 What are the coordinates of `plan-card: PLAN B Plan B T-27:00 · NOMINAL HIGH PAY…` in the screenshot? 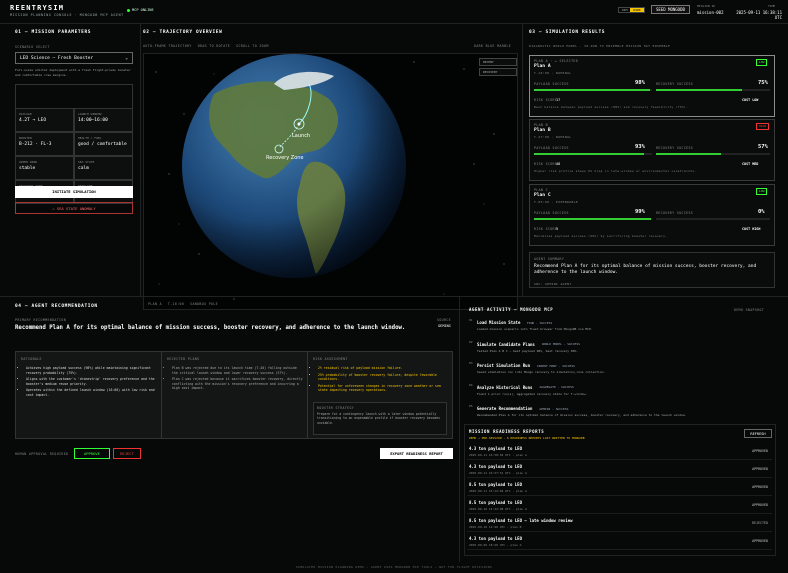 It's located at (652, 150).